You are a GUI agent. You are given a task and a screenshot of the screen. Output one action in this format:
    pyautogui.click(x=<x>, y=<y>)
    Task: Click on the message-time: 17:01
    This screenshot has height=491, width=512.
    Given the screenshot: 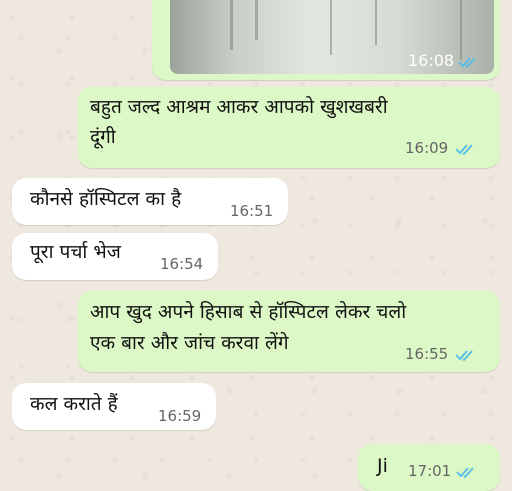 What is the action you would take?
    pyautogui.click(x=430, y=471)
    